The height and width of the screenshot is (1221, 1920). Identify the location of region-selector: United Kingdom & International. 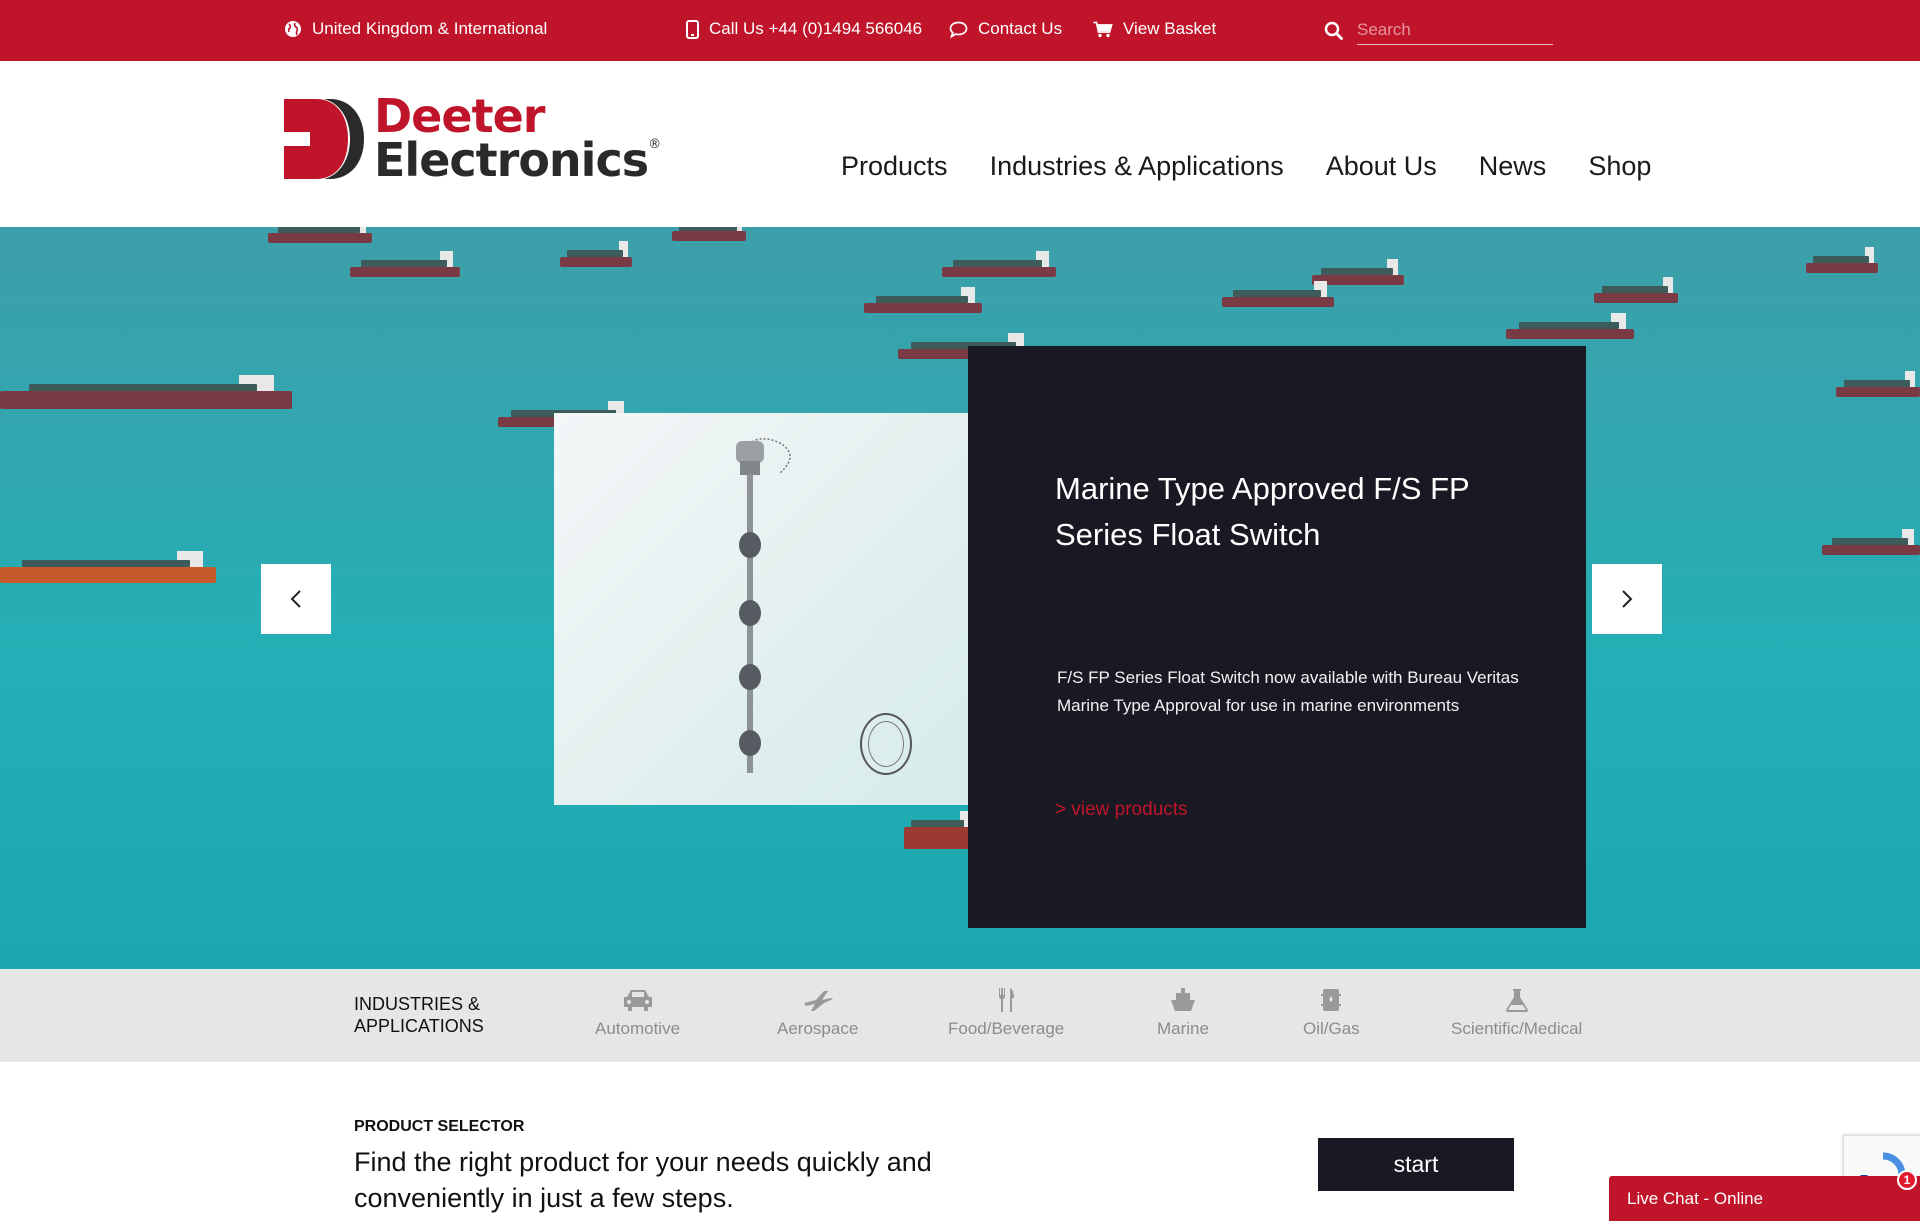
(415, 29).